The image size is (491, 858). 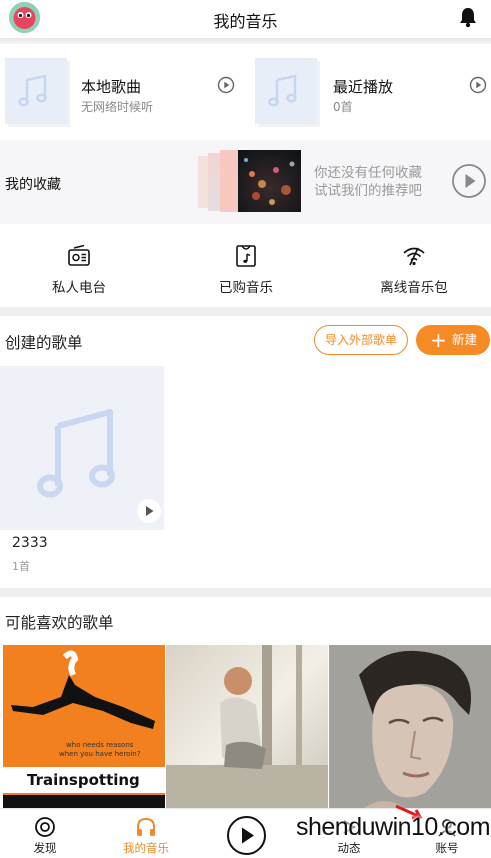 What do you see at coordinates (59, 623) in the screenshot?
I see `recommended-playlists-title: 可能喜欢的歌单` at bounding box center [59, 623].